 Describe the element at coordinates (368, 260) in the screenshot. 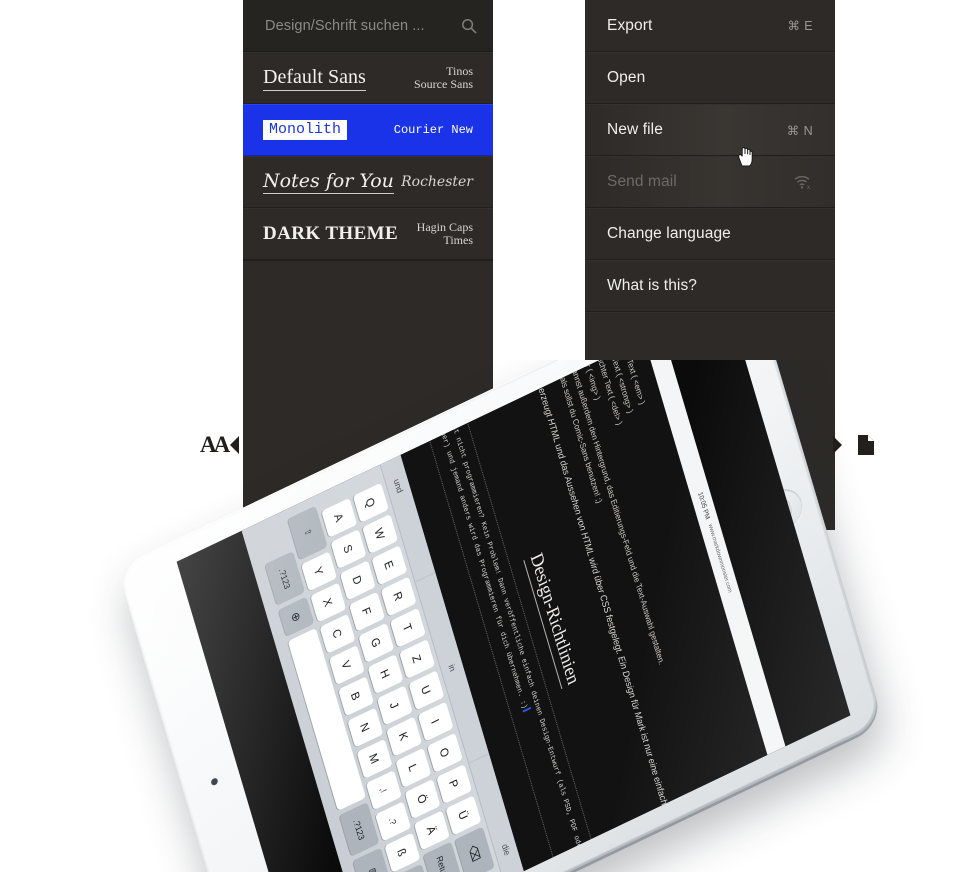

I see `panel-divider` at that location.